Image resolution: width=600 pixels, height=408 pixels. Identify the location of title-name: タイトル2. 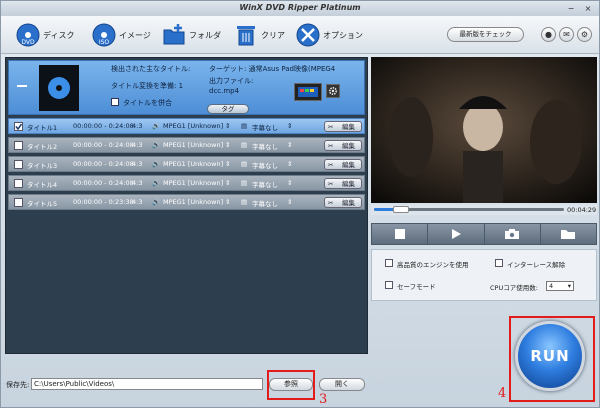
(42, 147).